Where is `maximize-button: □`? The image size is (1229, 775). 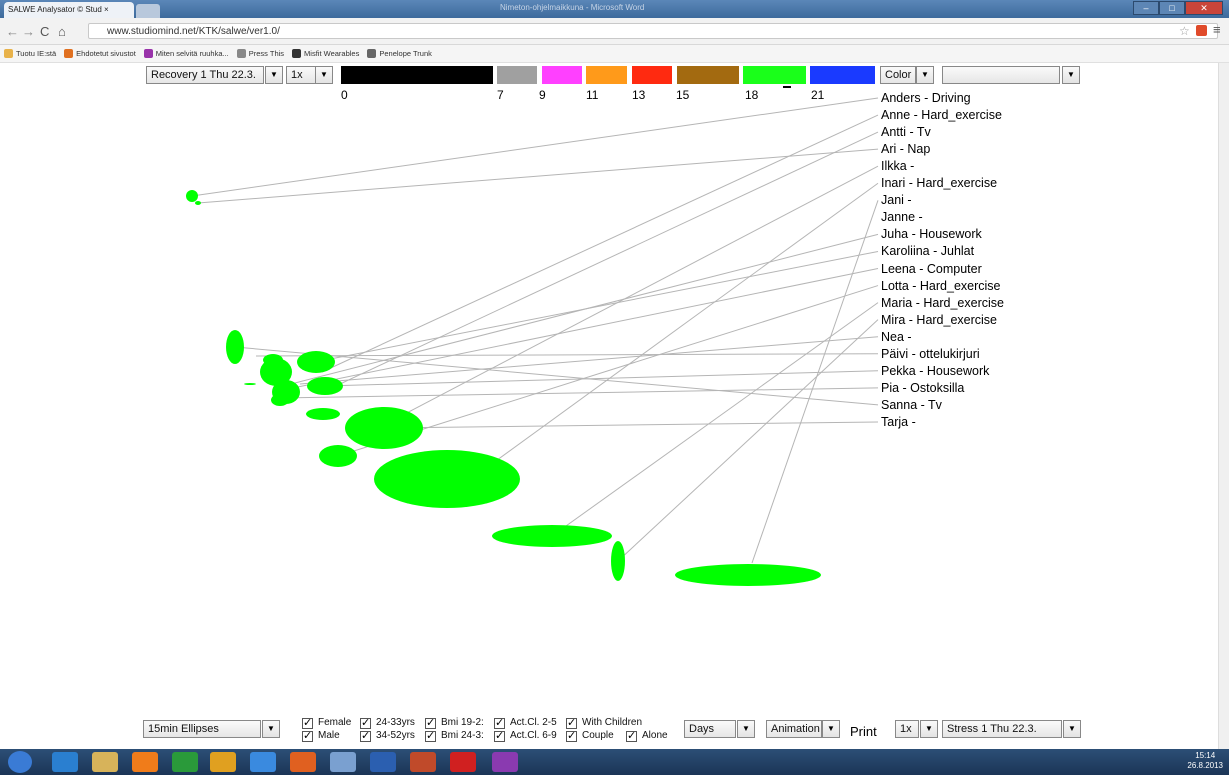
maximize-button: □ is located at coordinates (1172, 8).